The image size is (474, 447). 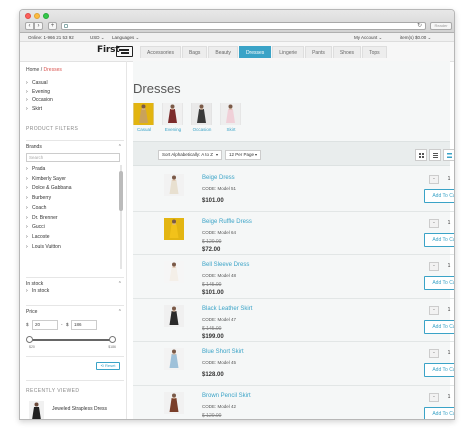 I want to click on subcategory-casual: Casual, so click(x=144, y=117).